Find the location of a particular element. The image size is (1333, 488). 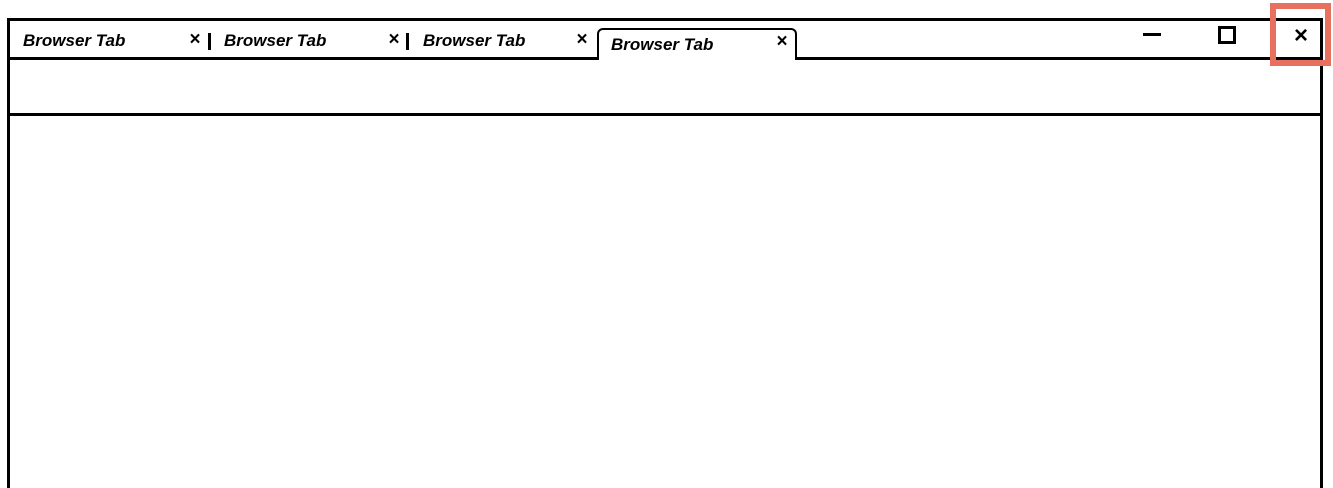

close-icon: × is located at coordinates (1300, 35).